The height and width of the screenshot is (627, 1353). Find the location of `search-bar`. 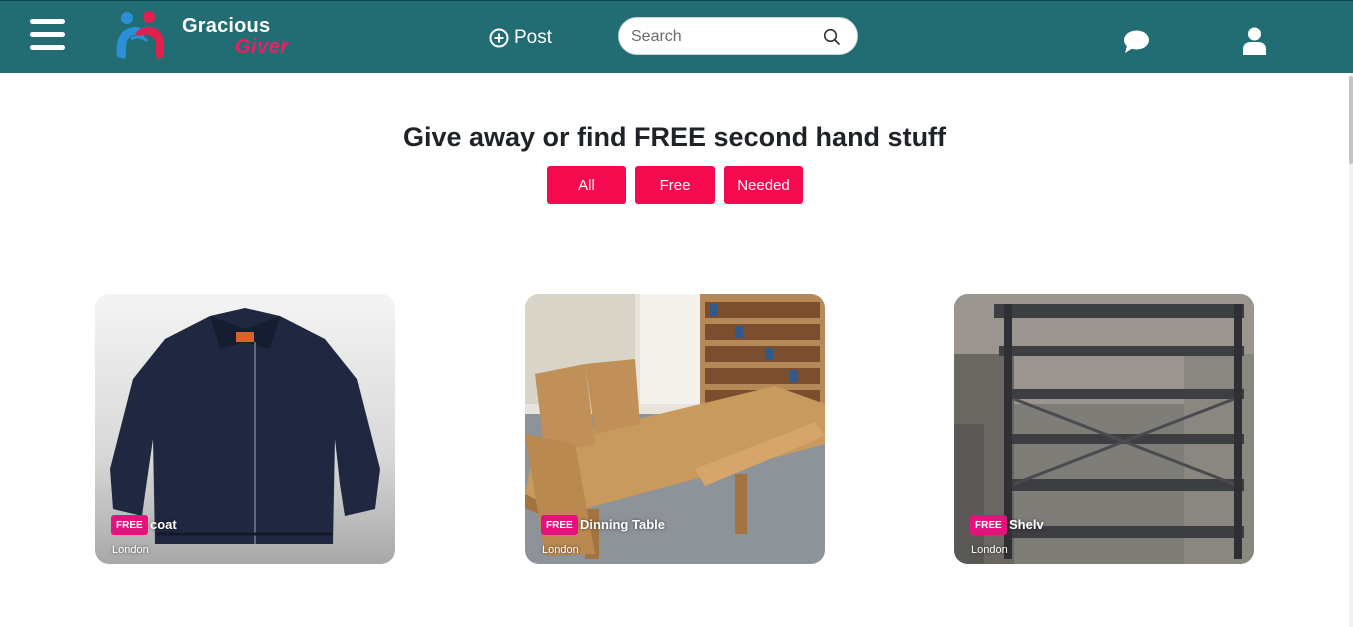

search-bar is located at coordinates (738, 36).